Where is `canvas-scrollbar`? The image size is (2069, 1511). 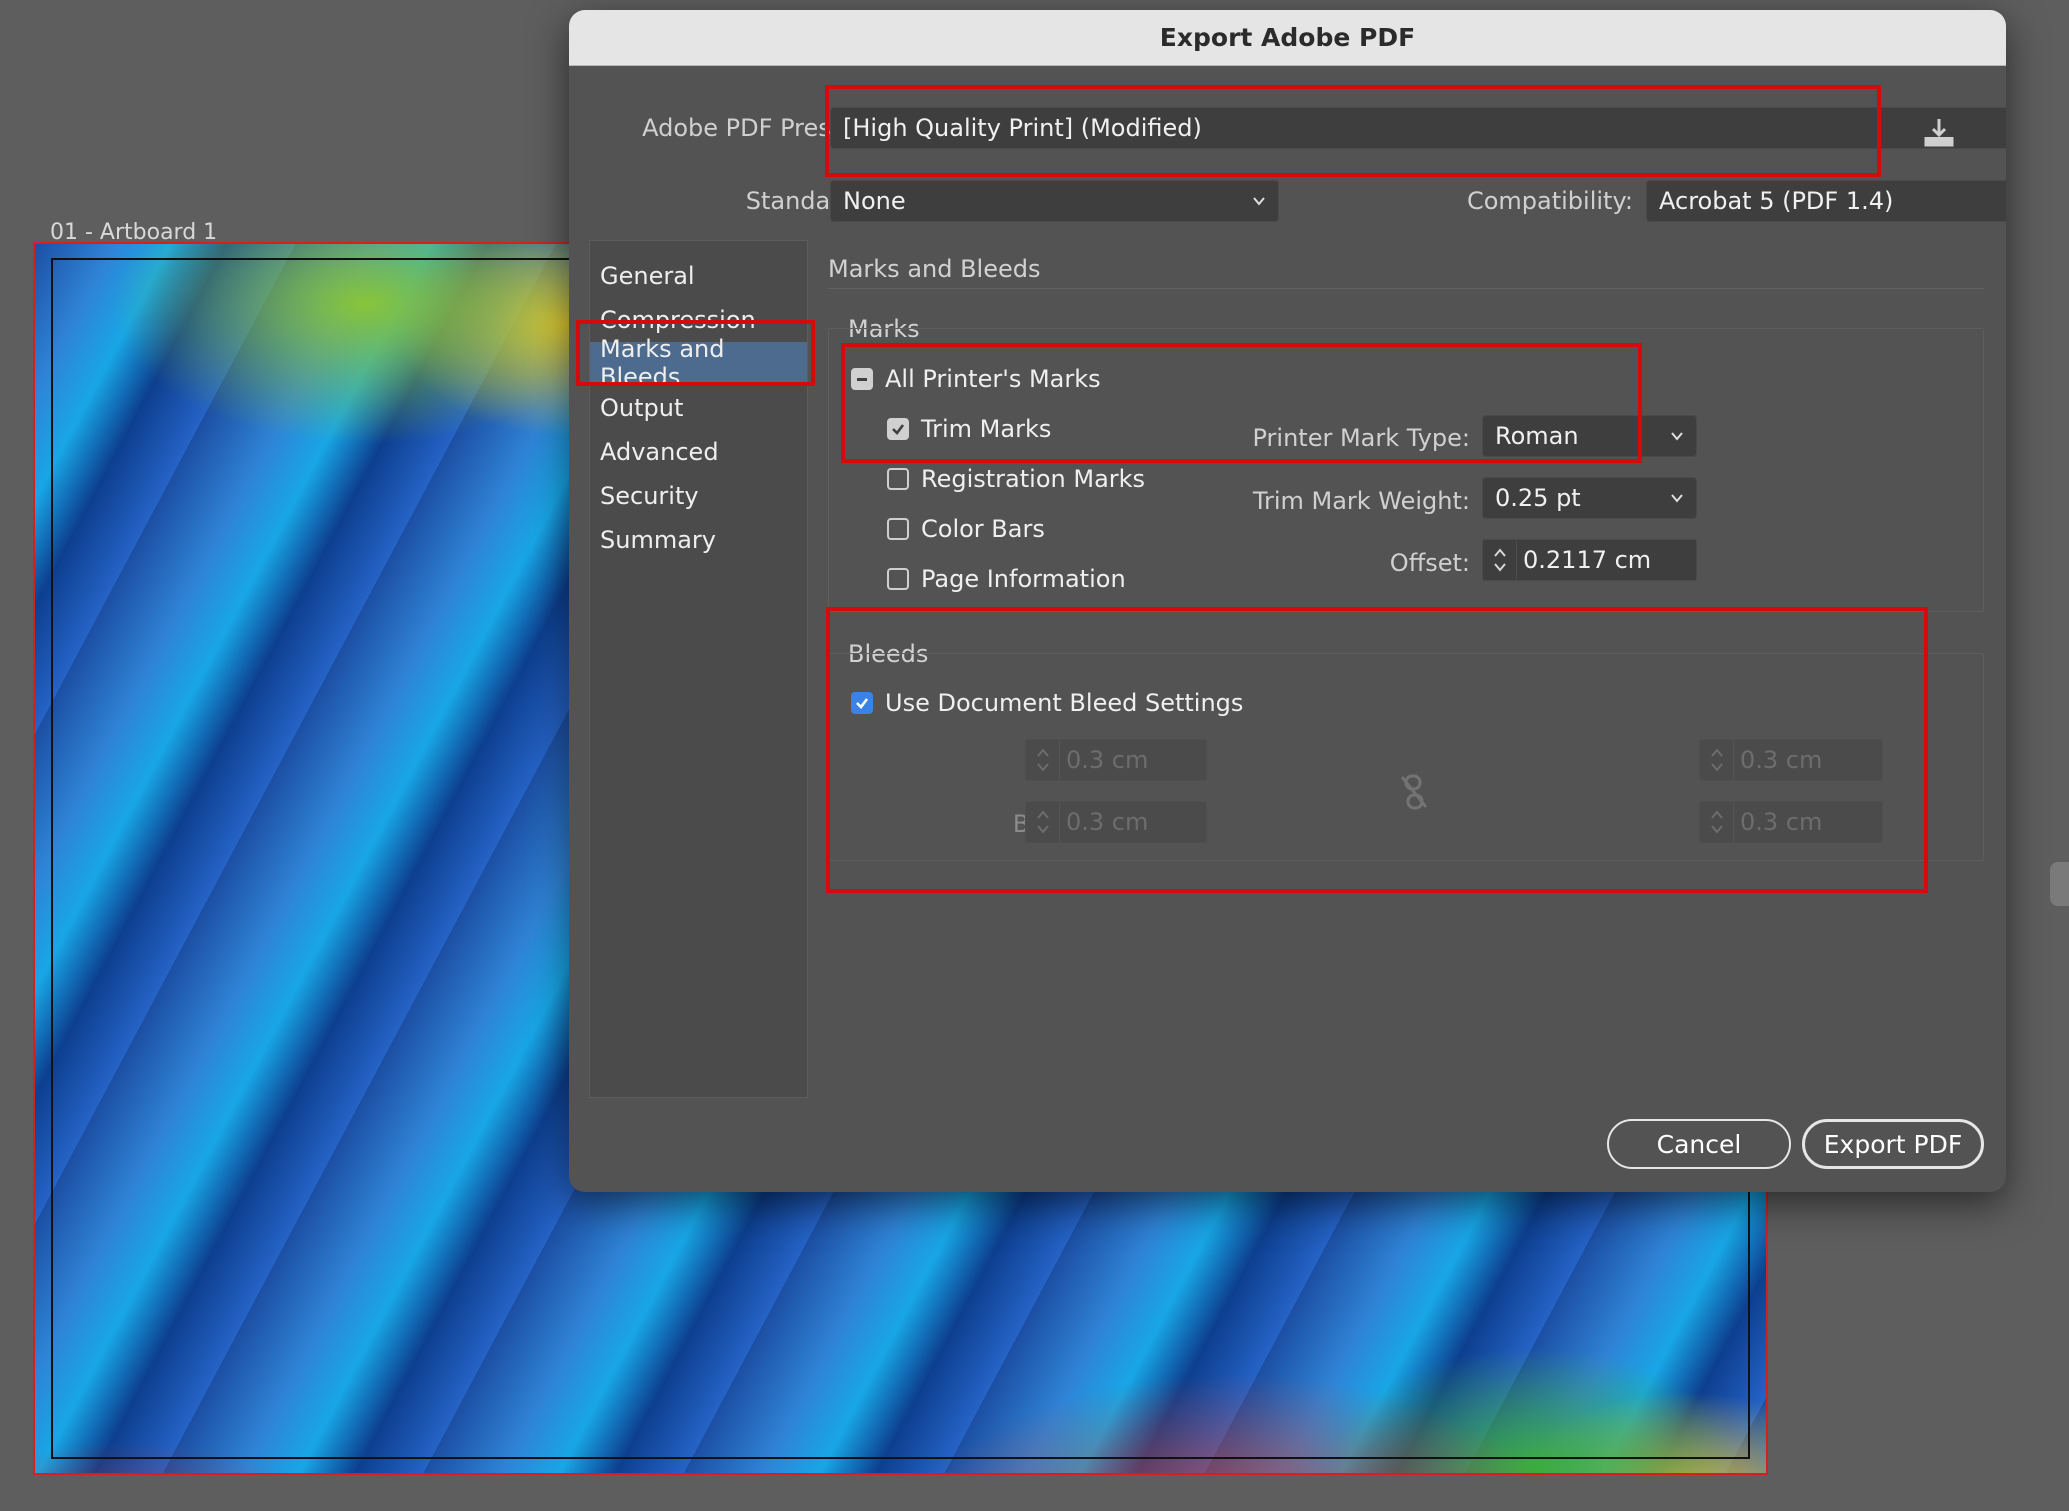
canvas-scrollbar is located at coordinates (2059, 884).